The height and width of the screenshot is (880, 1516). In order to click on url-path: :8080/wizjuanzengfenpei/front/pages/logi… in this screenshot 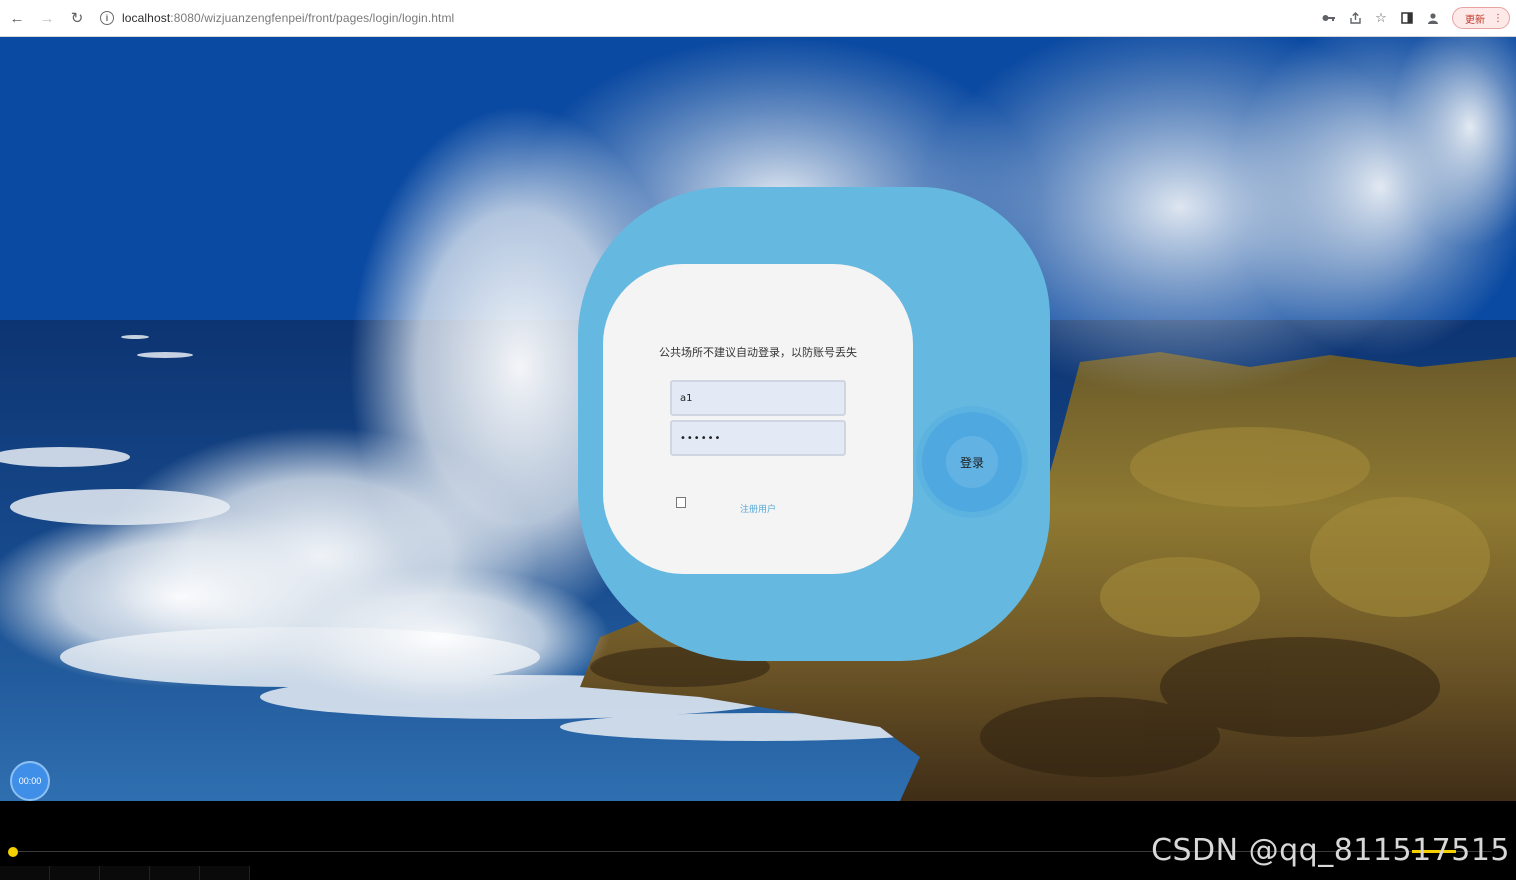, I will do `click(312, 18)`.